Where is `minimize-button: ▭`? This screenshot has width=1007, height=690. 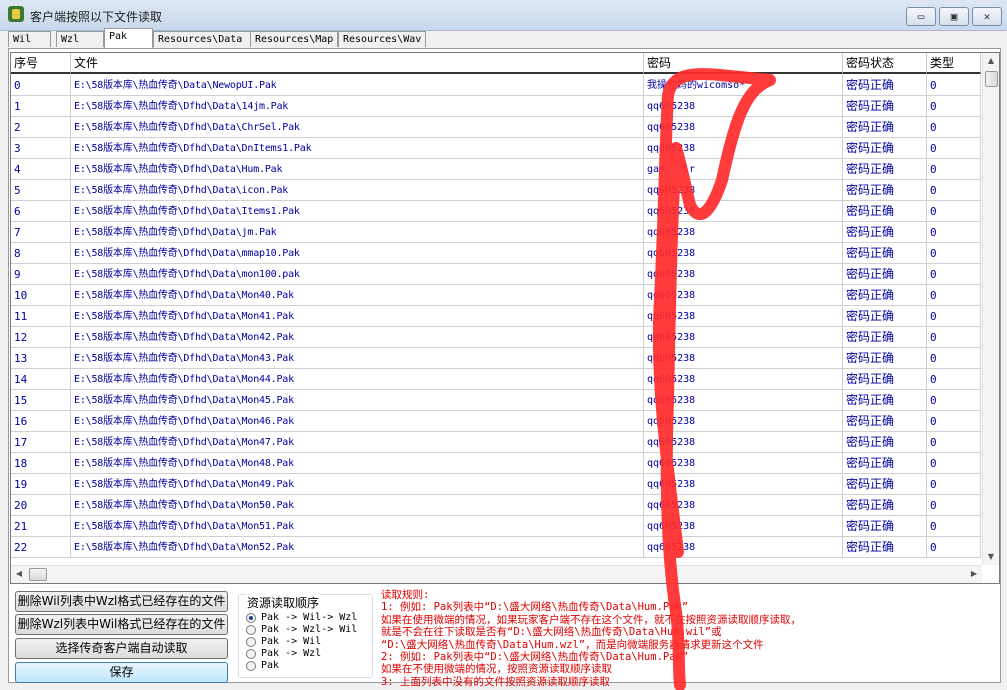 minimize-button: ▭ is located at coordinates (921, 16).